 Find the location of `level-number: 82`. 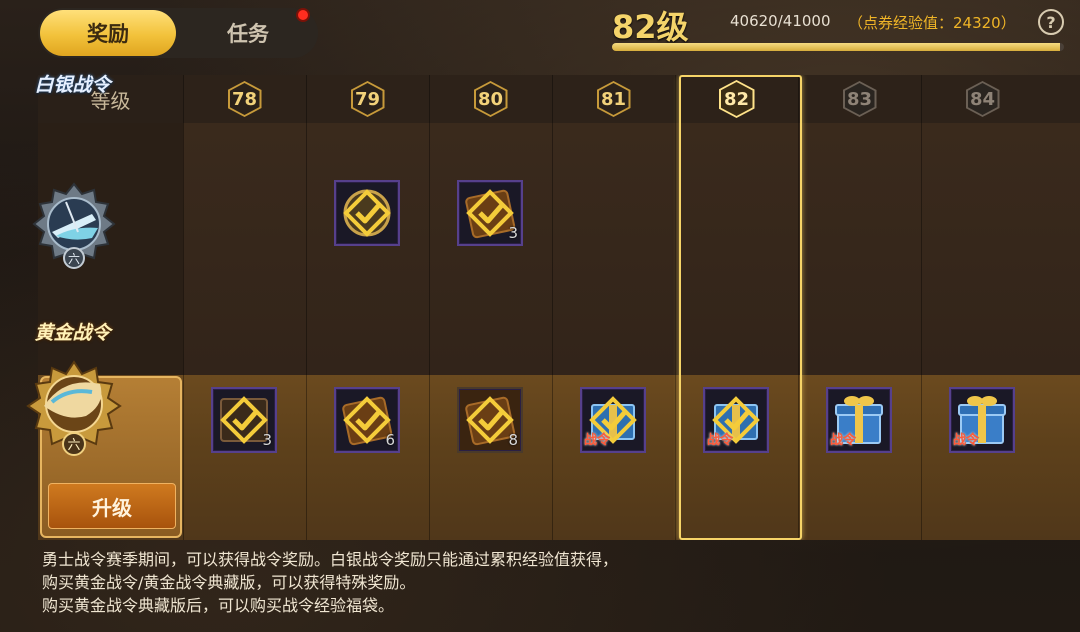

level-number: 82 is located at coordinates (736, 99).